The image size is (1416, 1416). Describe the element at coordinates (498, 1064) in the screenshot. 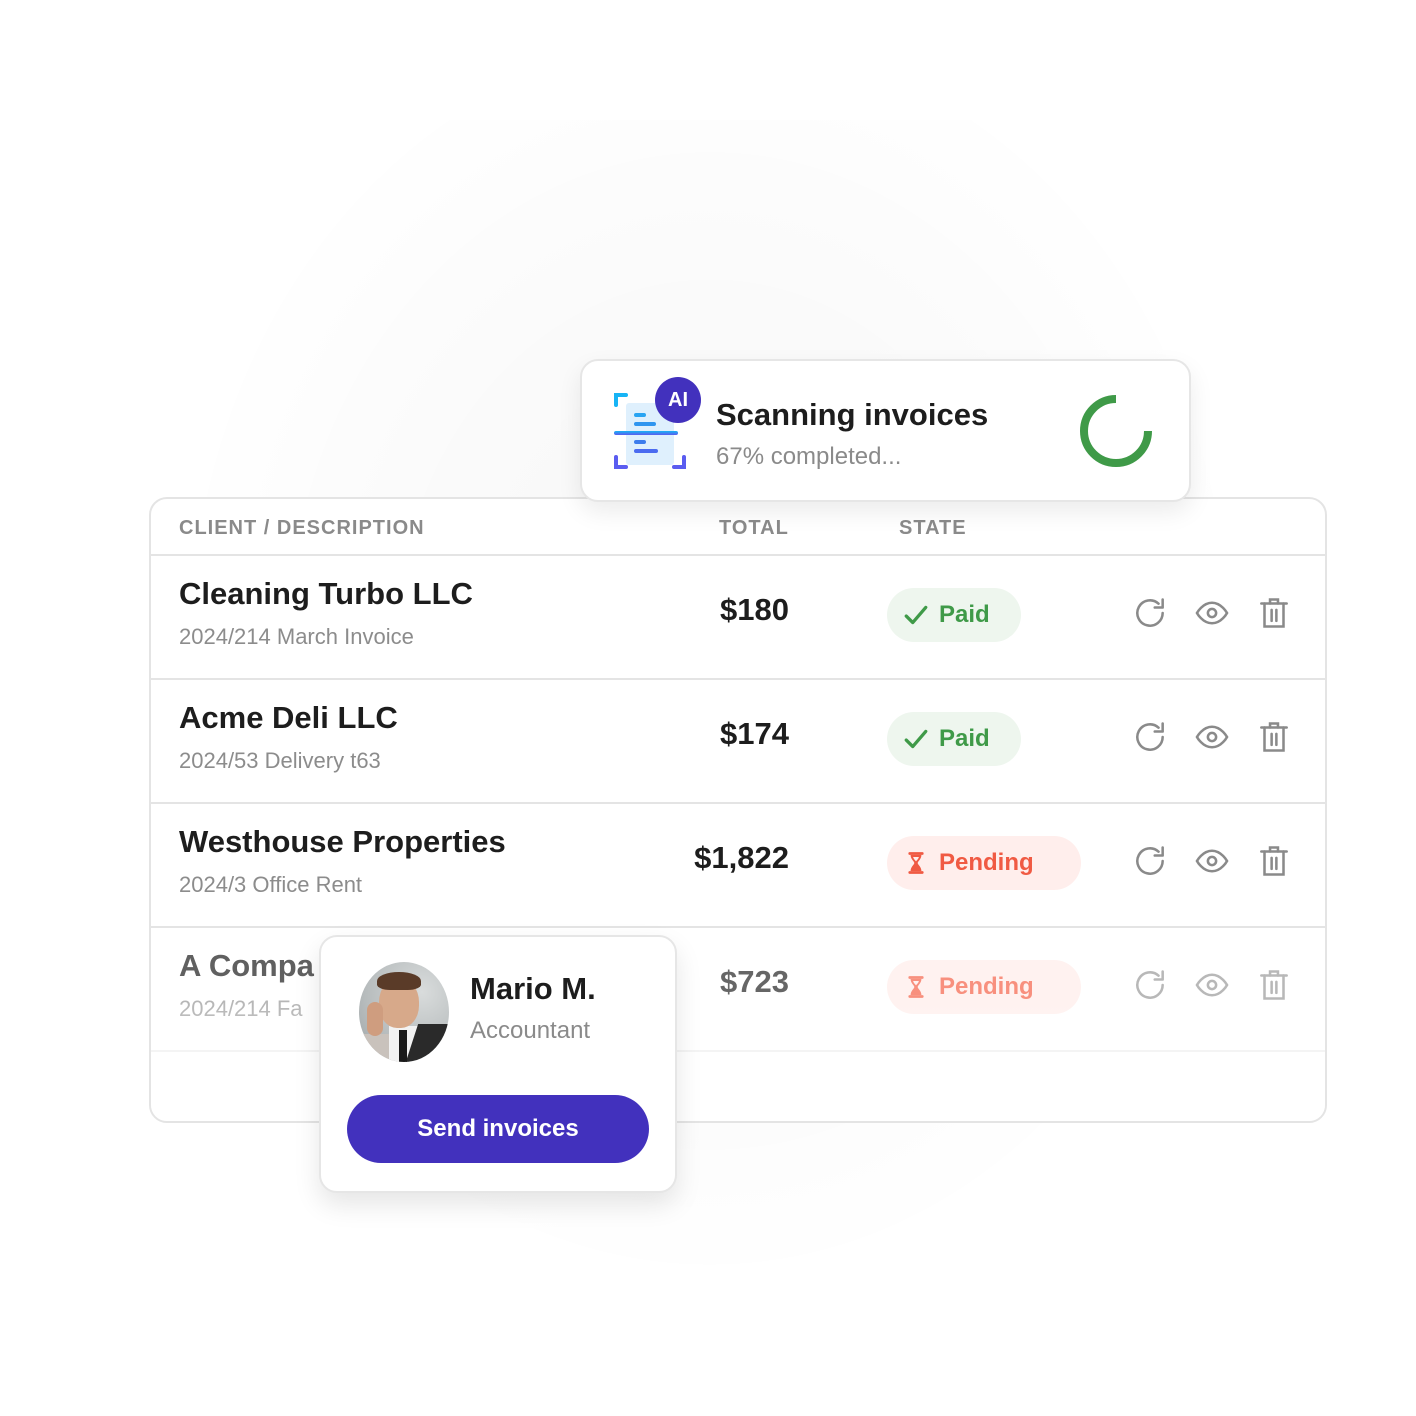

I see `accountant-card: Mario M. Accountant Send invoices` at that location.